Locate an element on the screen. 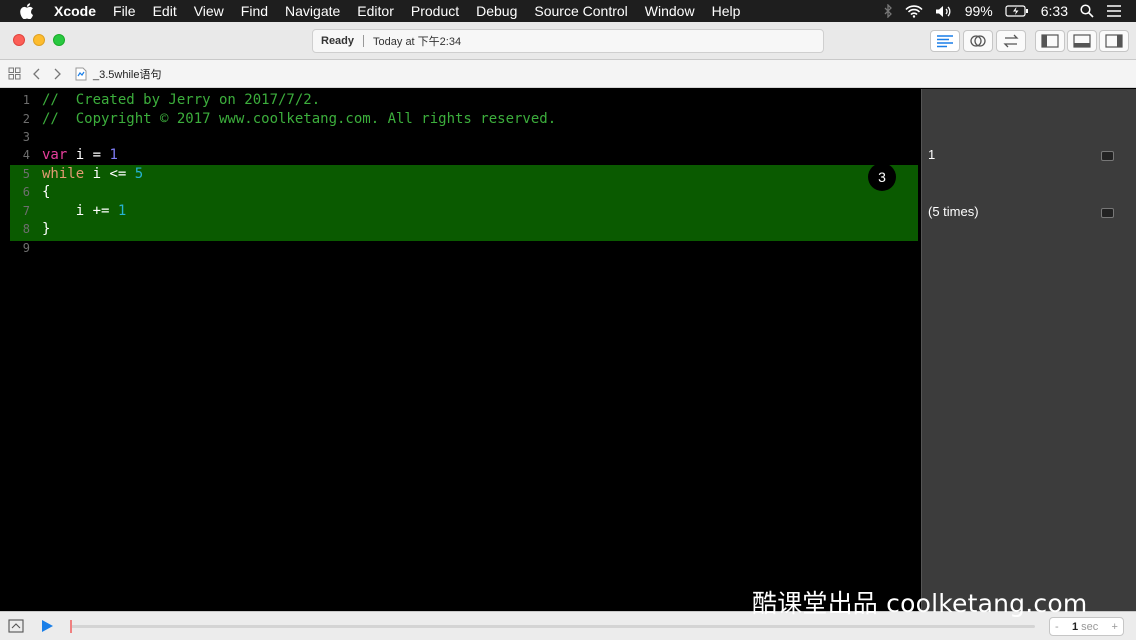  status-area: 99% 6:33 is located at coordinates (1002, 11).